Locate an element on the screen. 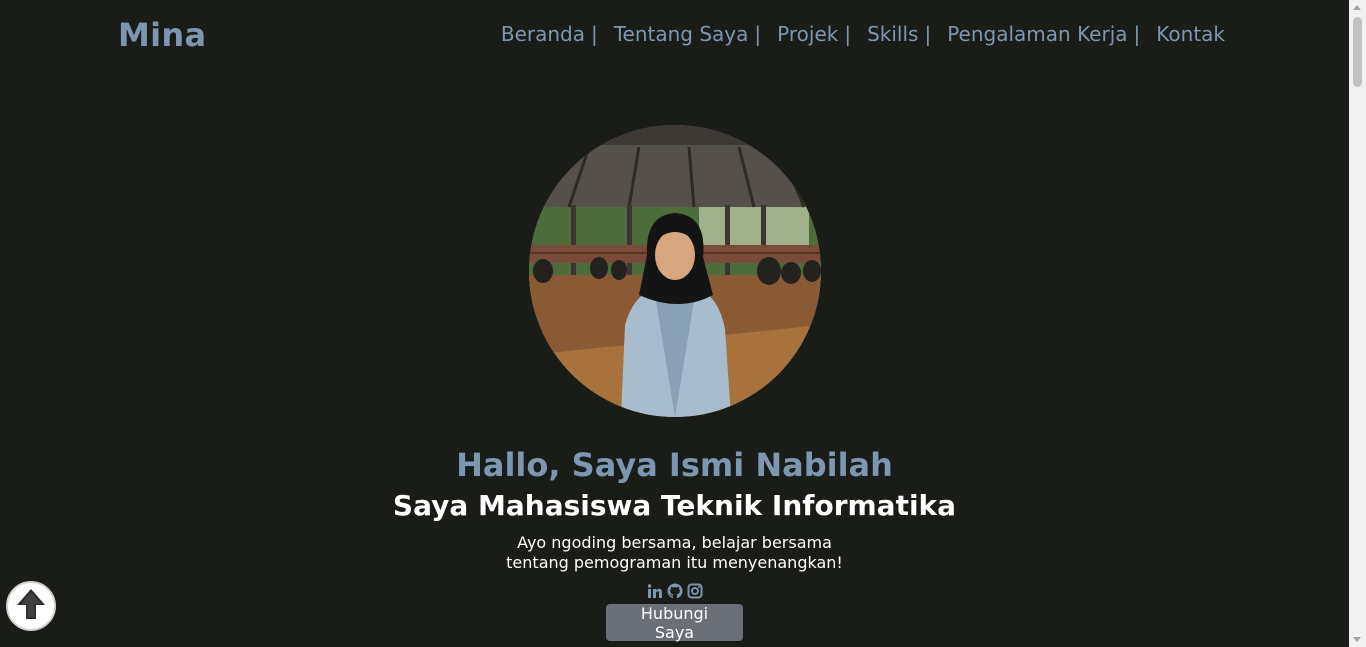 The height and width of the screenshot is (647, 1366). github-icon is located at coordinates (675, 591).